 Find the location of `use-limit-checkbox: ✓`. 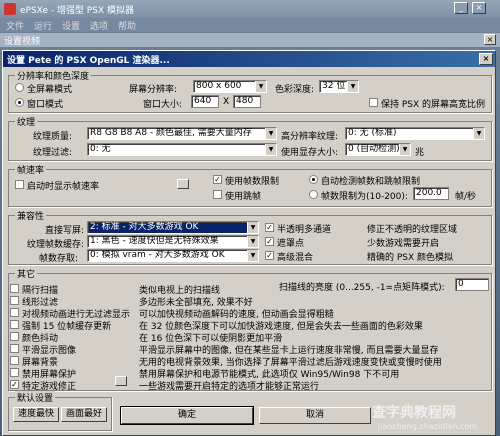

use-limit-checkbox: ✓ is located at coordinates (217, 179).